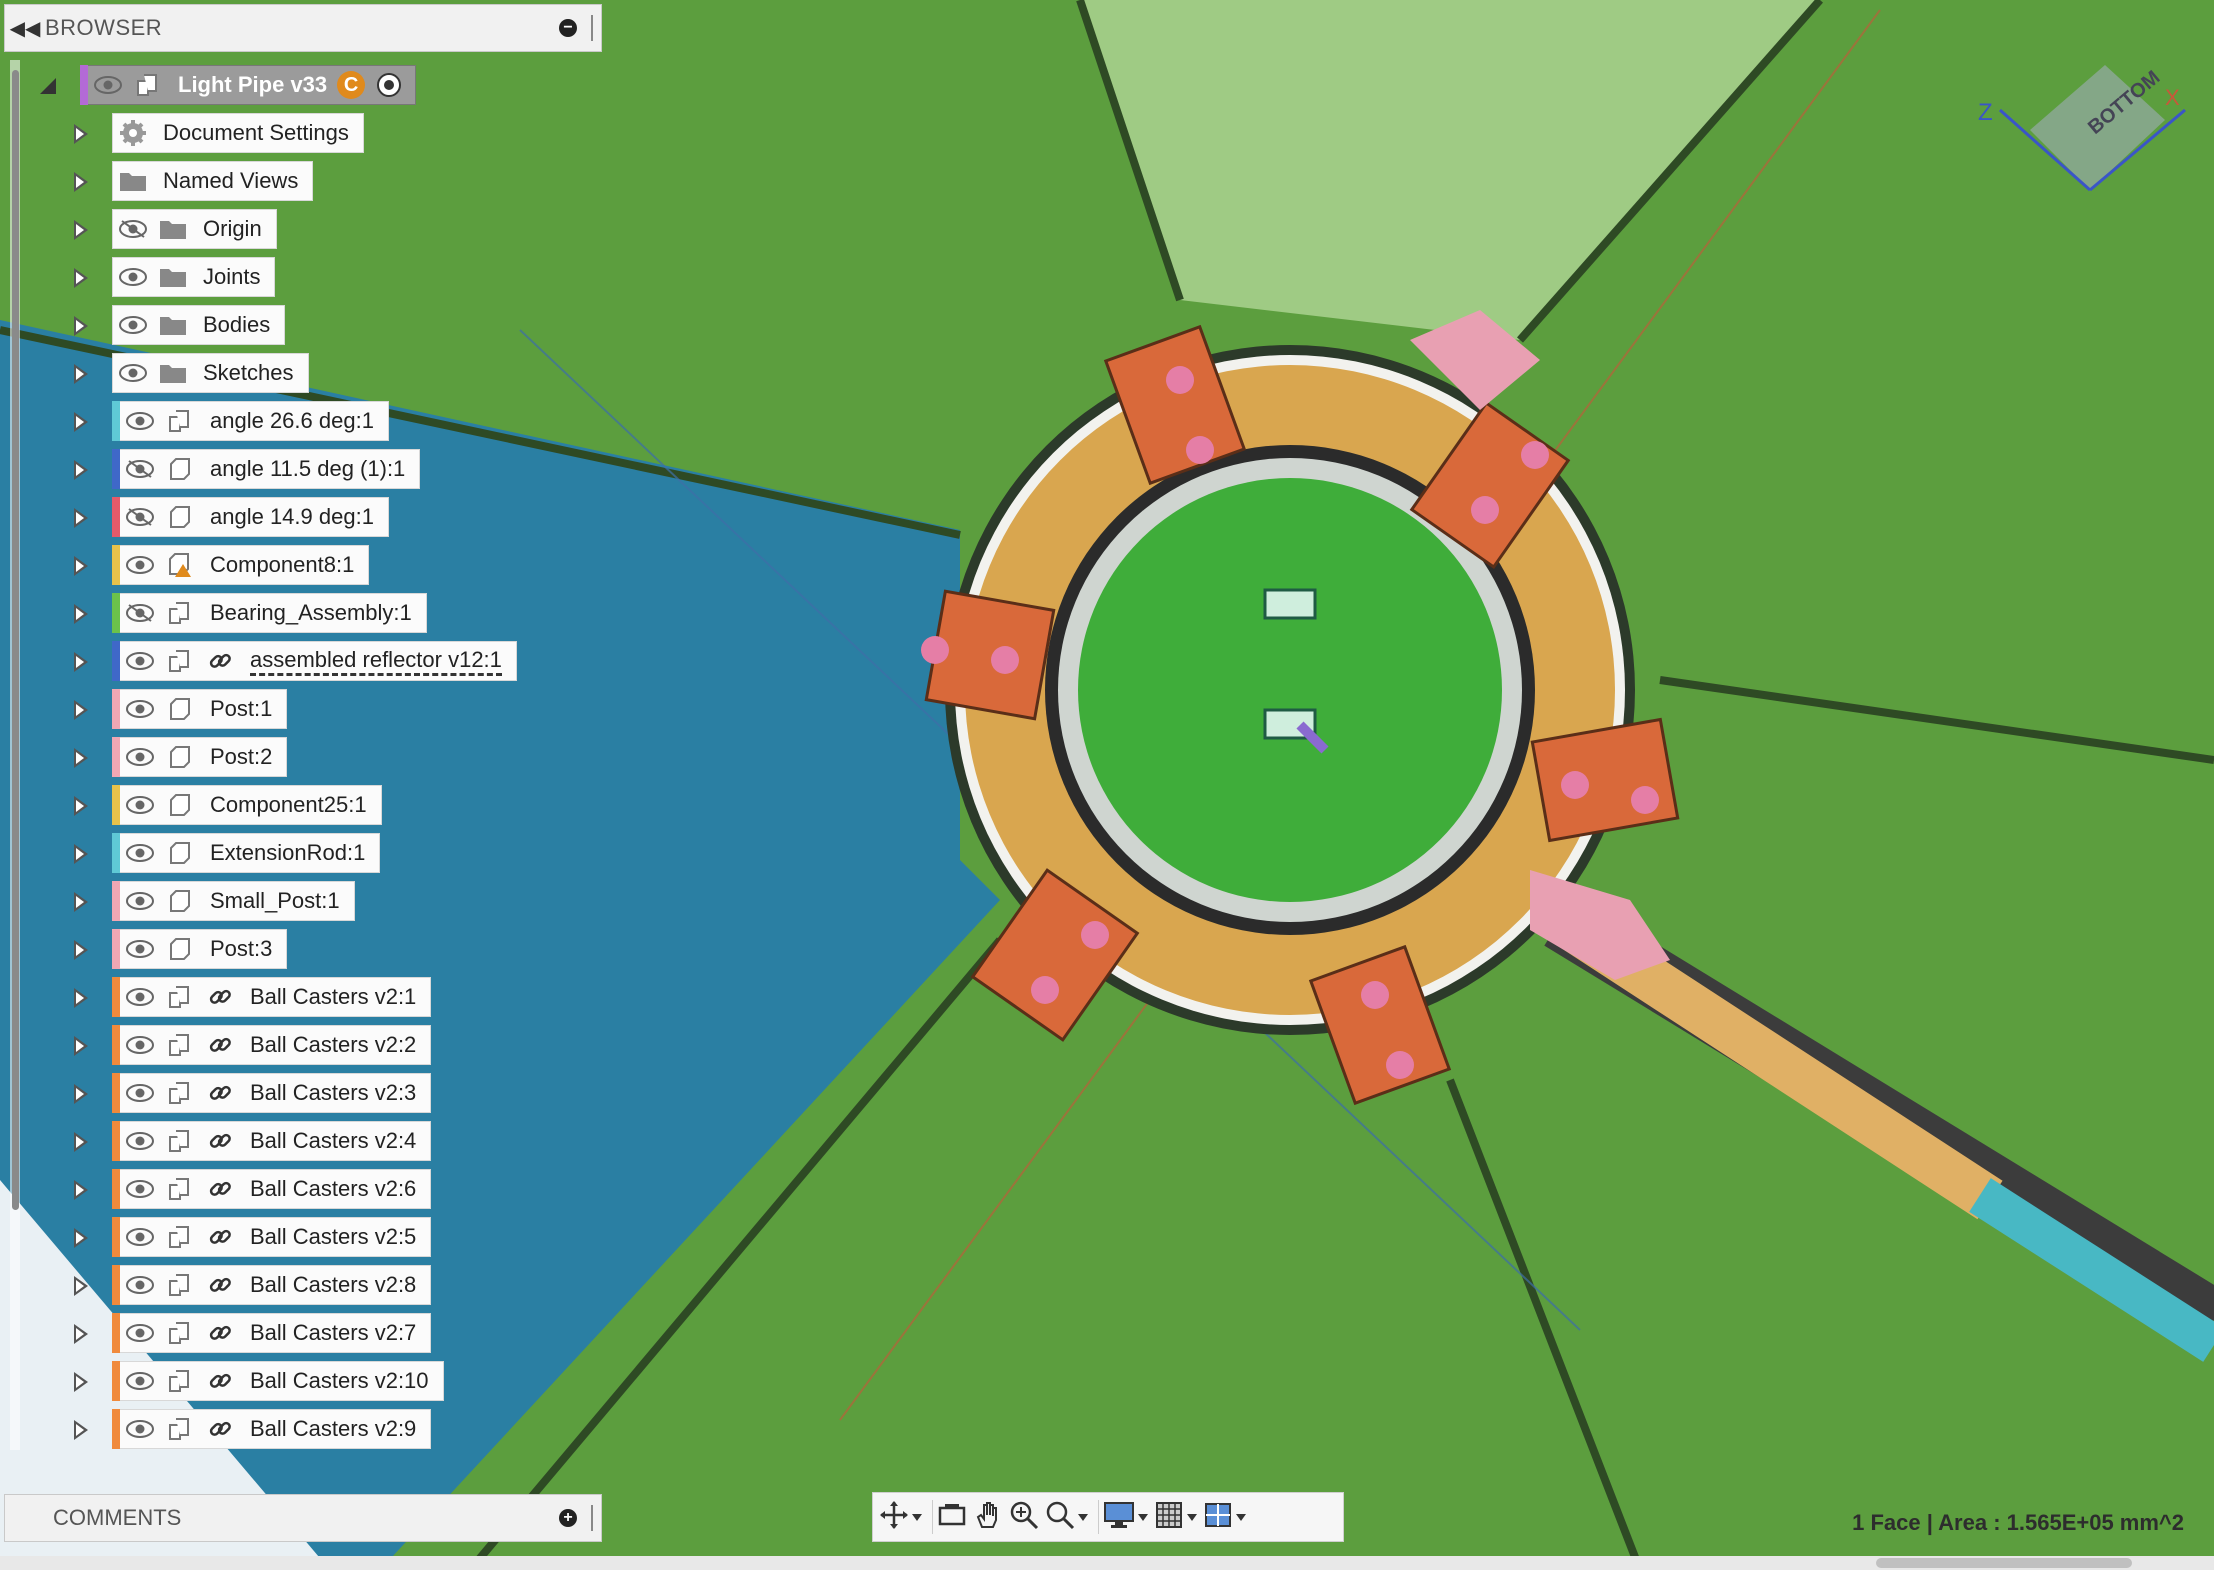 The height and width of the screenshot is (1570, 2214). What do you see at coordinates (310, 470) in the screenshot?
I see `tree-row: angle 11.5 deg (1):1` at bounding box center [310, 470].